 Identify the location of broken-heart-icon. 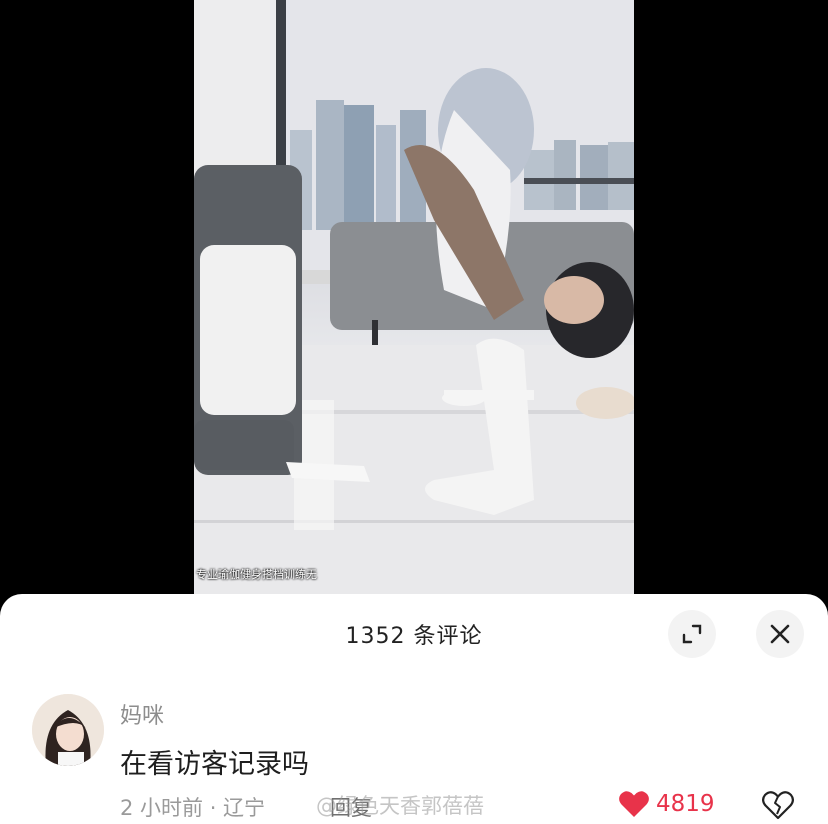
(778, 805).